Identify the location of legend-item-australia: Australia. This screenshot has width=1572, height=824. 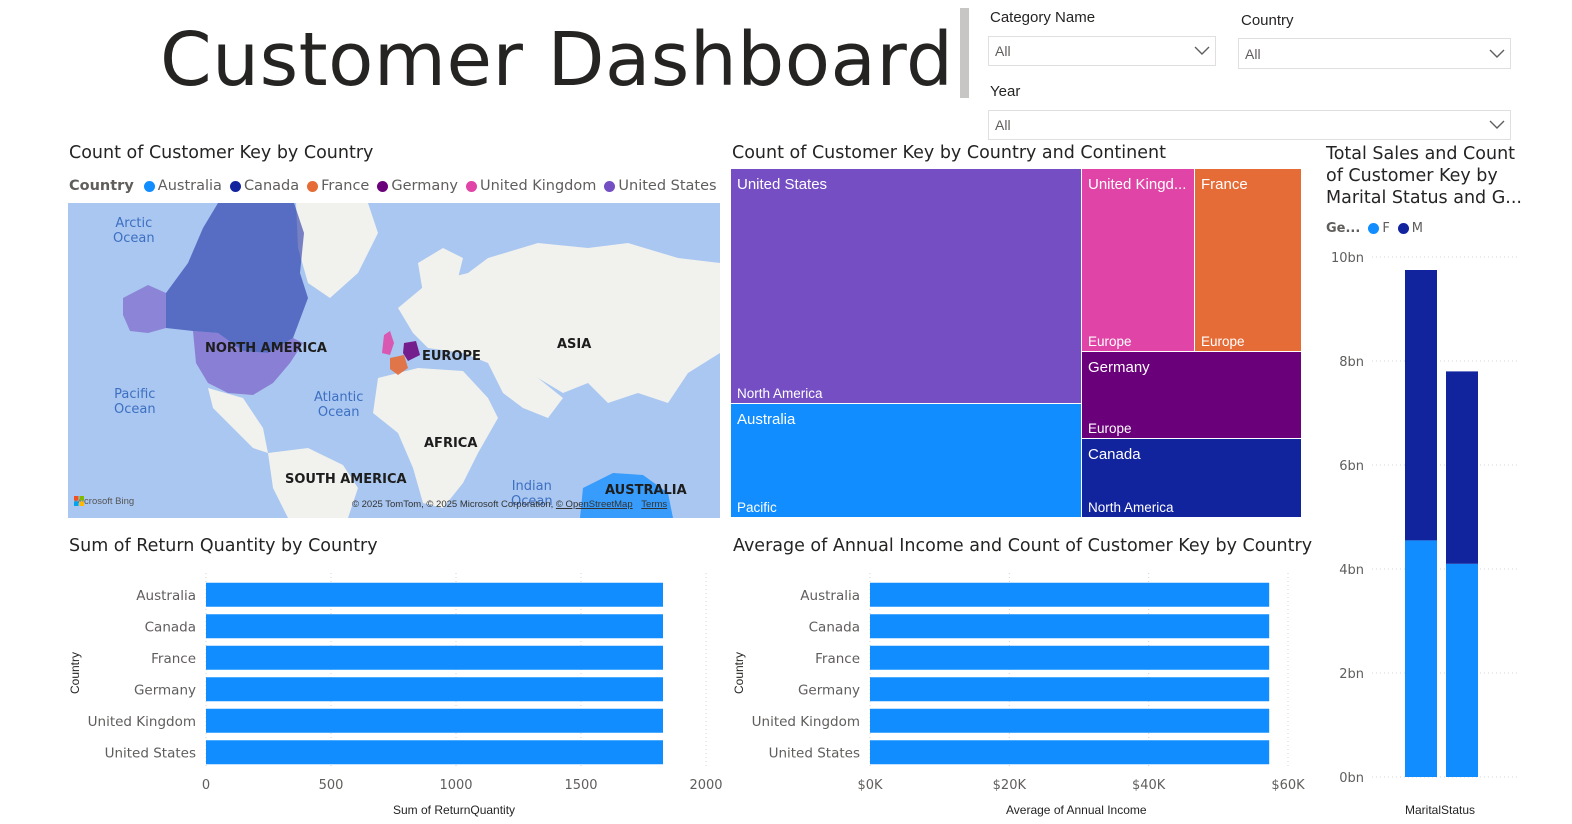
(182, 186).